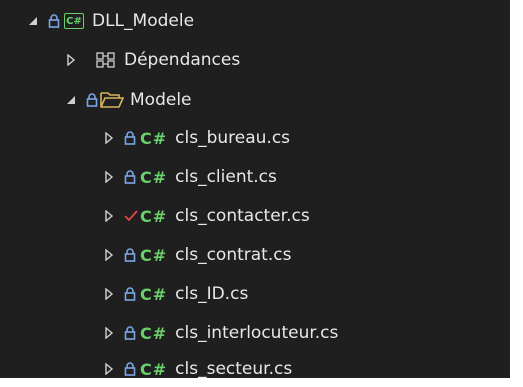 This screenshot has width=523, height=387. What do you see at coordinates (255, 21) in the screenshot?
I see `tree-node-project: C# DLL_Modele` at bounding box center [255, 21].